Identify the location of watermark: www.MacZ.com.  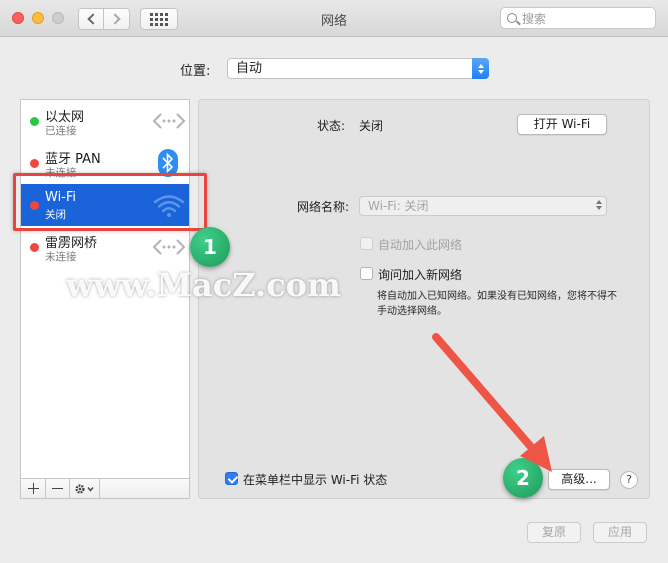
(180, 285).